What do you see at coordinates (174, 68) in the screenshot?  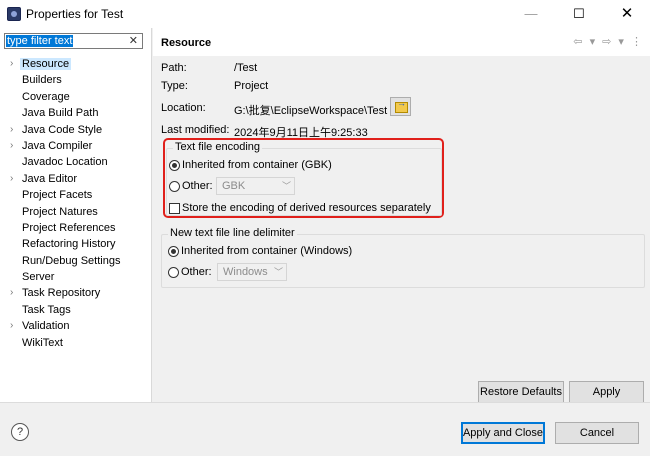 I see `path-label: Path:` at bounding box center [174, 68].